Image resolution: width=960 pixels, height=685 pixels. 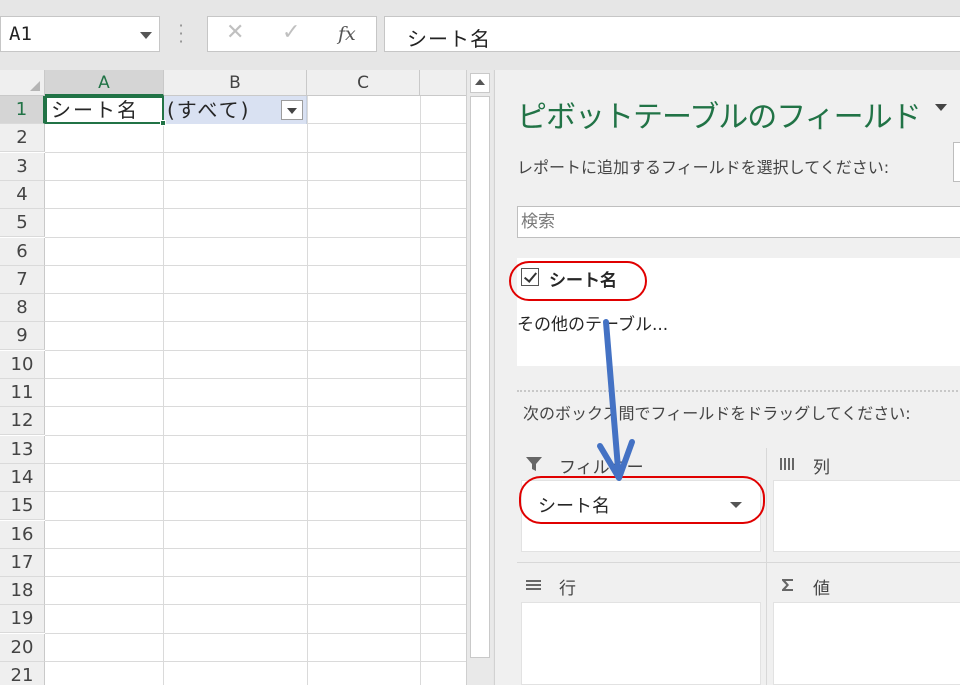 What do you see at coordinates (22, 364) in the screenshot?
I see `row-header: 10` at bounding box center [22, 364].